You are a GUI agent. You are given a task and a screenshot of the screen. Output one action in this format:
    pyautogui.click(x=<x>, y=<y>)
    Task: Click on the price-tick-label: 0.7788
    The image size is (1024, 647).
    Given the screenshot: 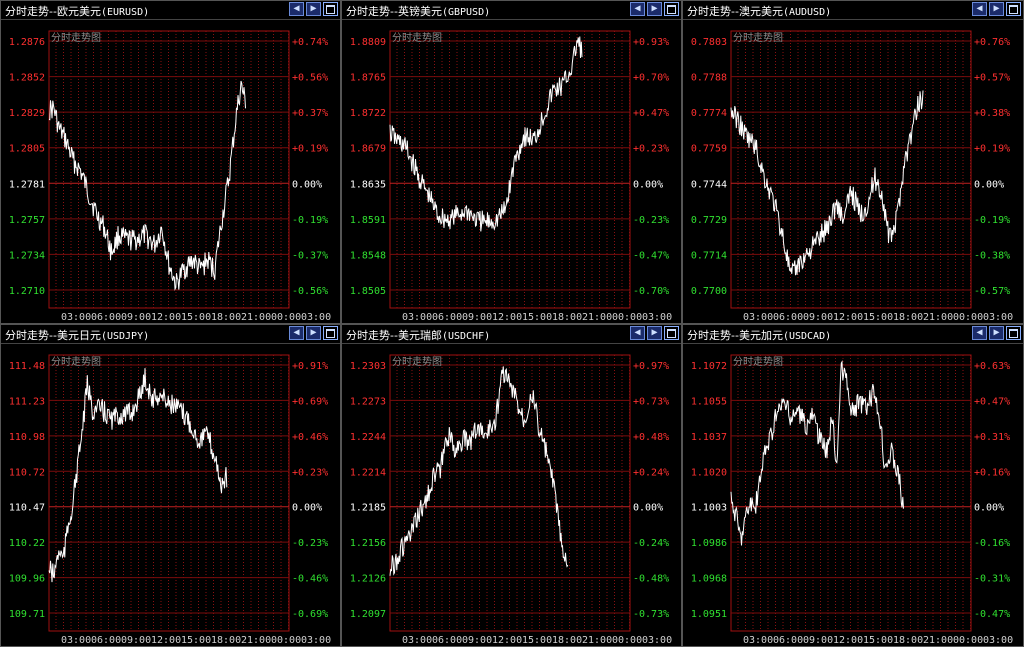 What is the action you would take?
    pyautogui.click(x=709, y=78)
    